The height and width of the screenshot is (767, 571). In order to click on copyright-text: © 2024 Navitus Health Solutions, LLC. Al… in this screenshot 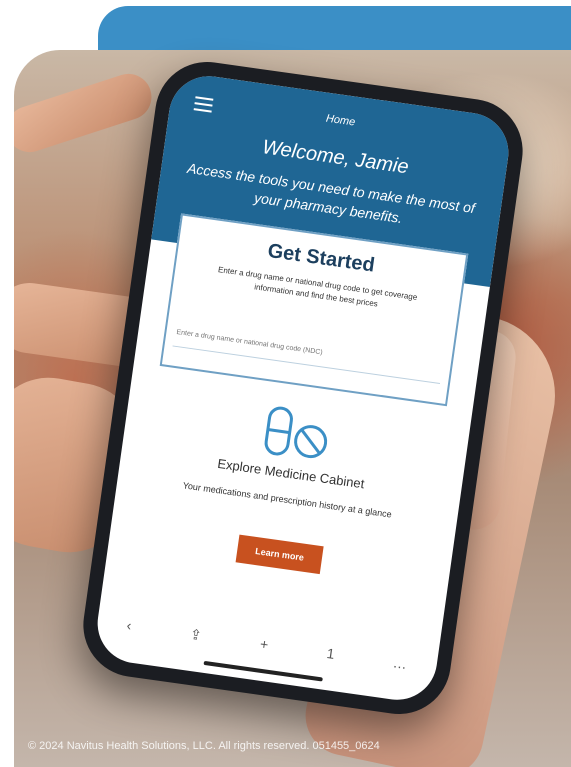, I will do `click(204, 746)`.